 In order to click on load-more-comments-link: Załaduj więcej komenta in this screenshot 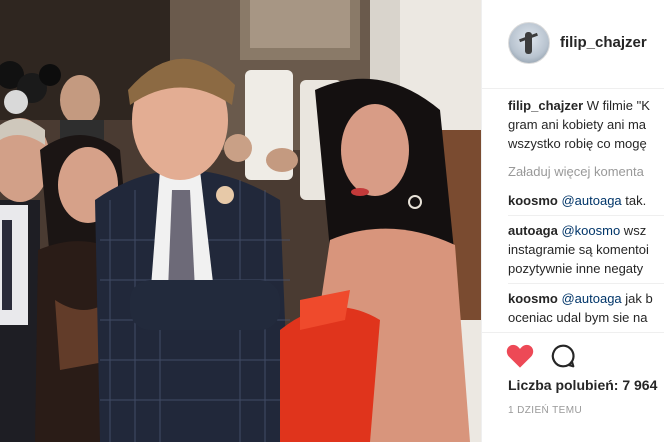, I will do `click(586, 171)`.